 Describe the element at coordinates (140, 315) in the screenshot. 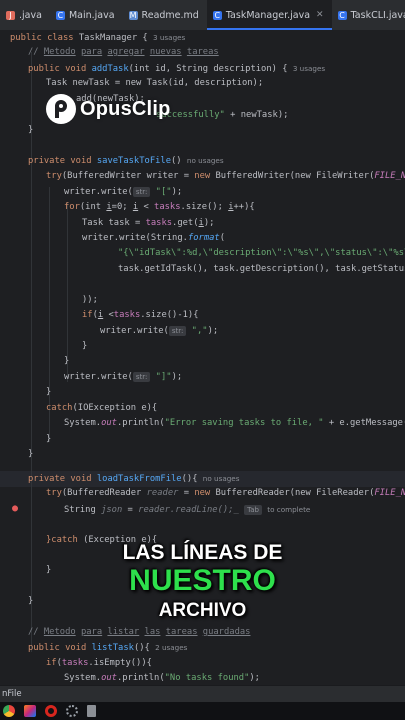

I see `code-line: if(i <tasks.size()-1){` at that location.